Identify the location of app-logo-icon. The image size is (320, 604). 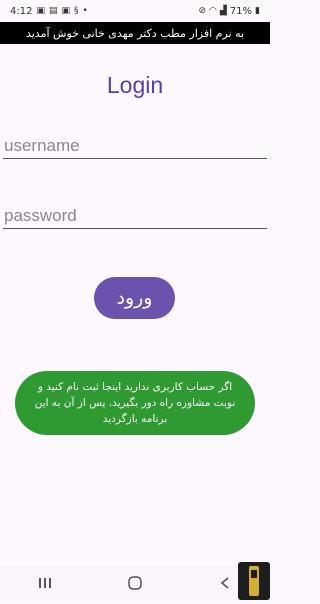
(254, 581).